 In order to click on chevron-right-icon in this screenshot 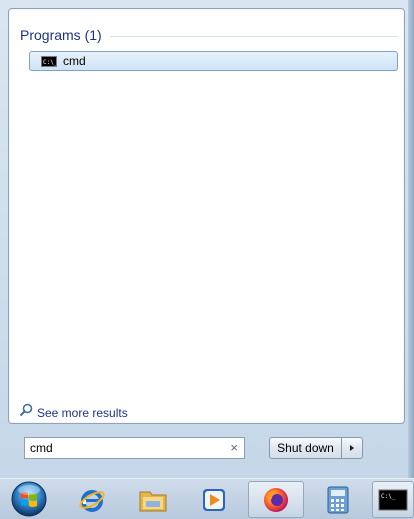, I will do `click(352, 448)`.